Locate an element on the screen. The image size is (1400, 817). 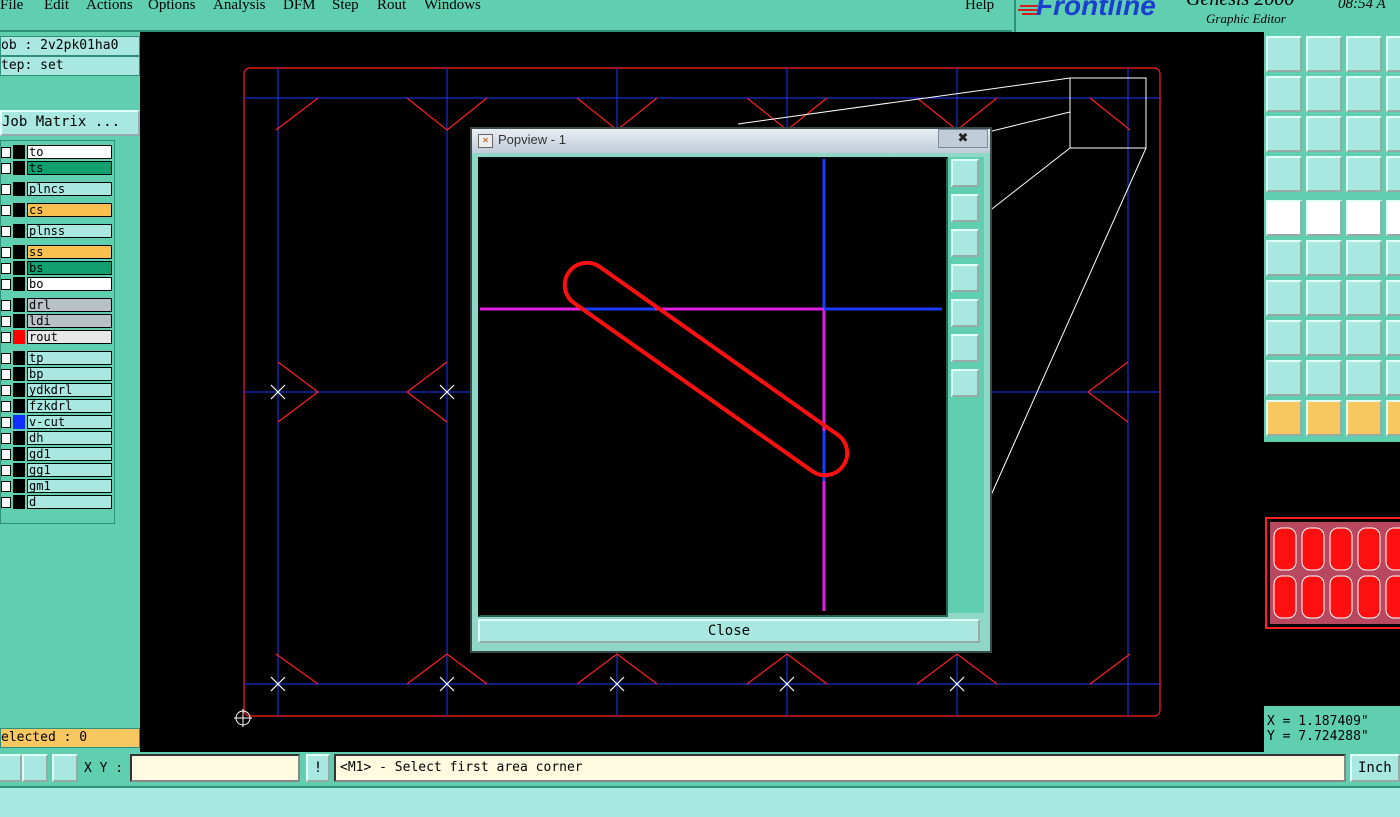
layer-row-bo: bo is located at coordinates (57, 284).